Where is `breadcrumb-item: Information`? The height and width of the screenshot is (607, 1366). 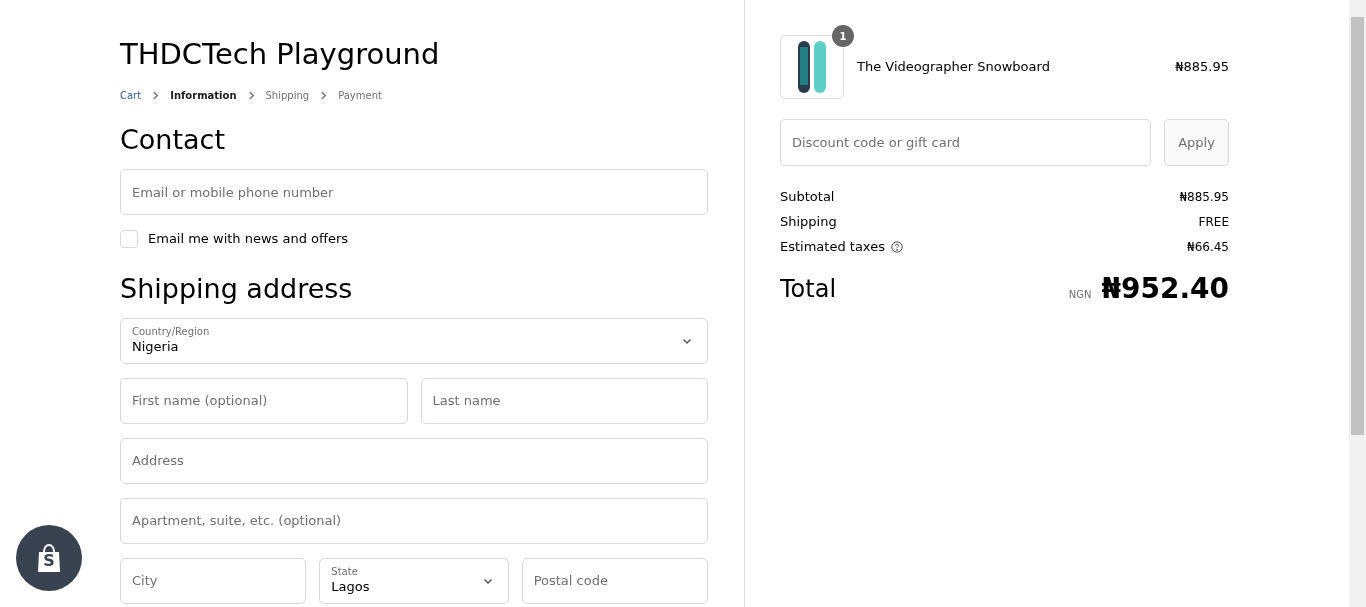 breadcrumb-item: Information is located at coordinates (203, 96).